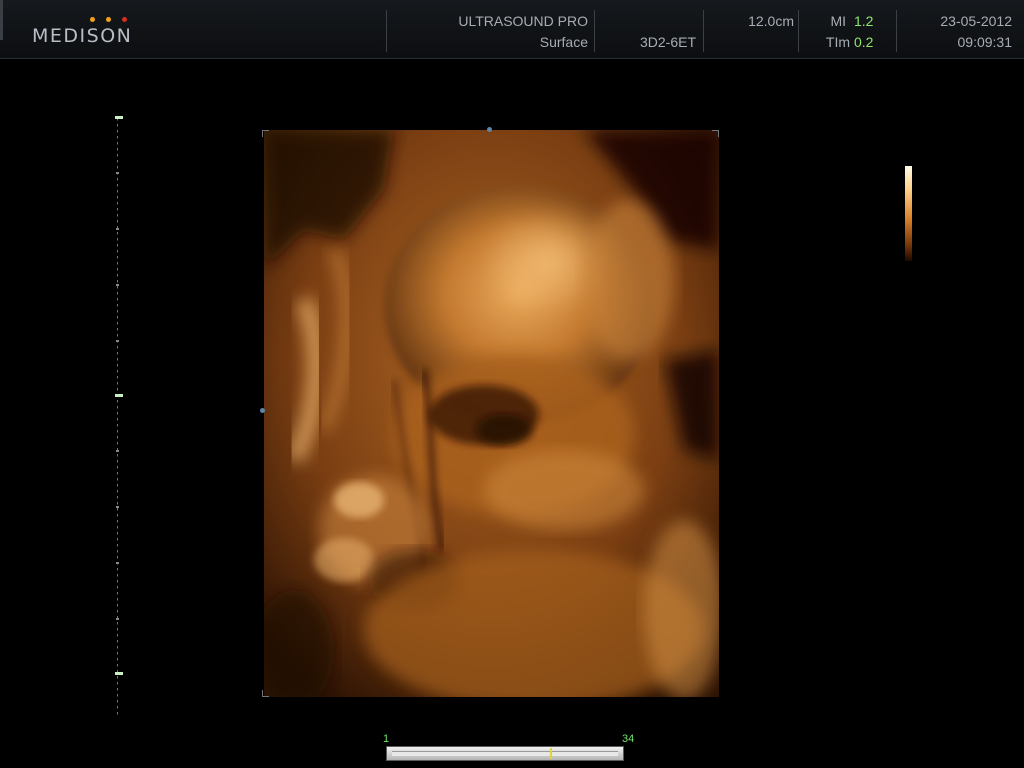 This screenshot has height=768, width=1024. I want to click on ti-value: 0.2, so click(864, 42).